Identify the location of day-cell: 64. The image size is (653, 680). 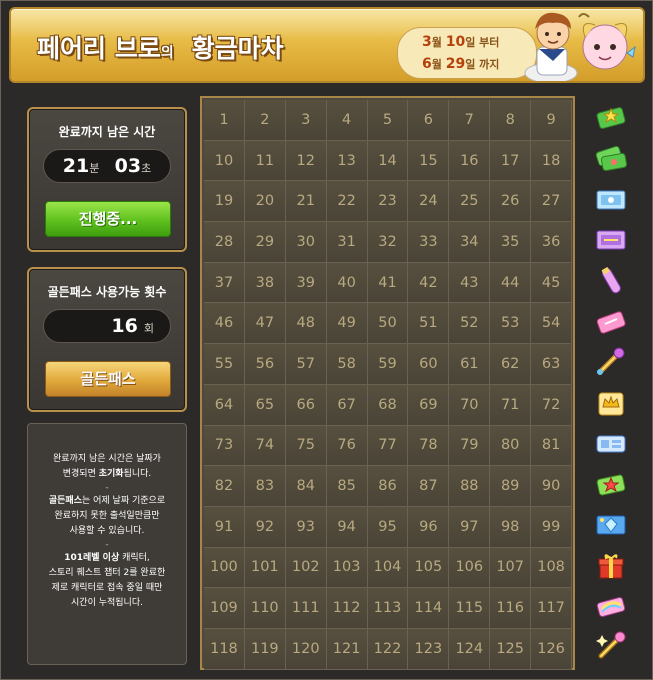
(224, 405).